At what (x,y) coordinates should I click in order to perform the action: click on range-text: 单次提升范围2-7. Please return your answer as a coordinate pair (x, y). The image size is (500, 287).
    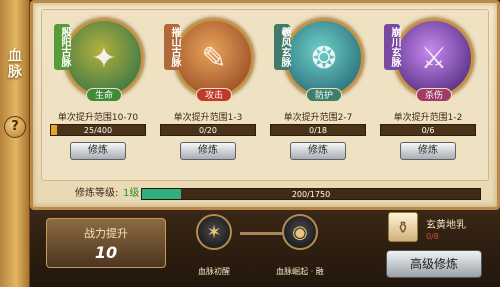
    Looking at the image, I should click on (318, 118).